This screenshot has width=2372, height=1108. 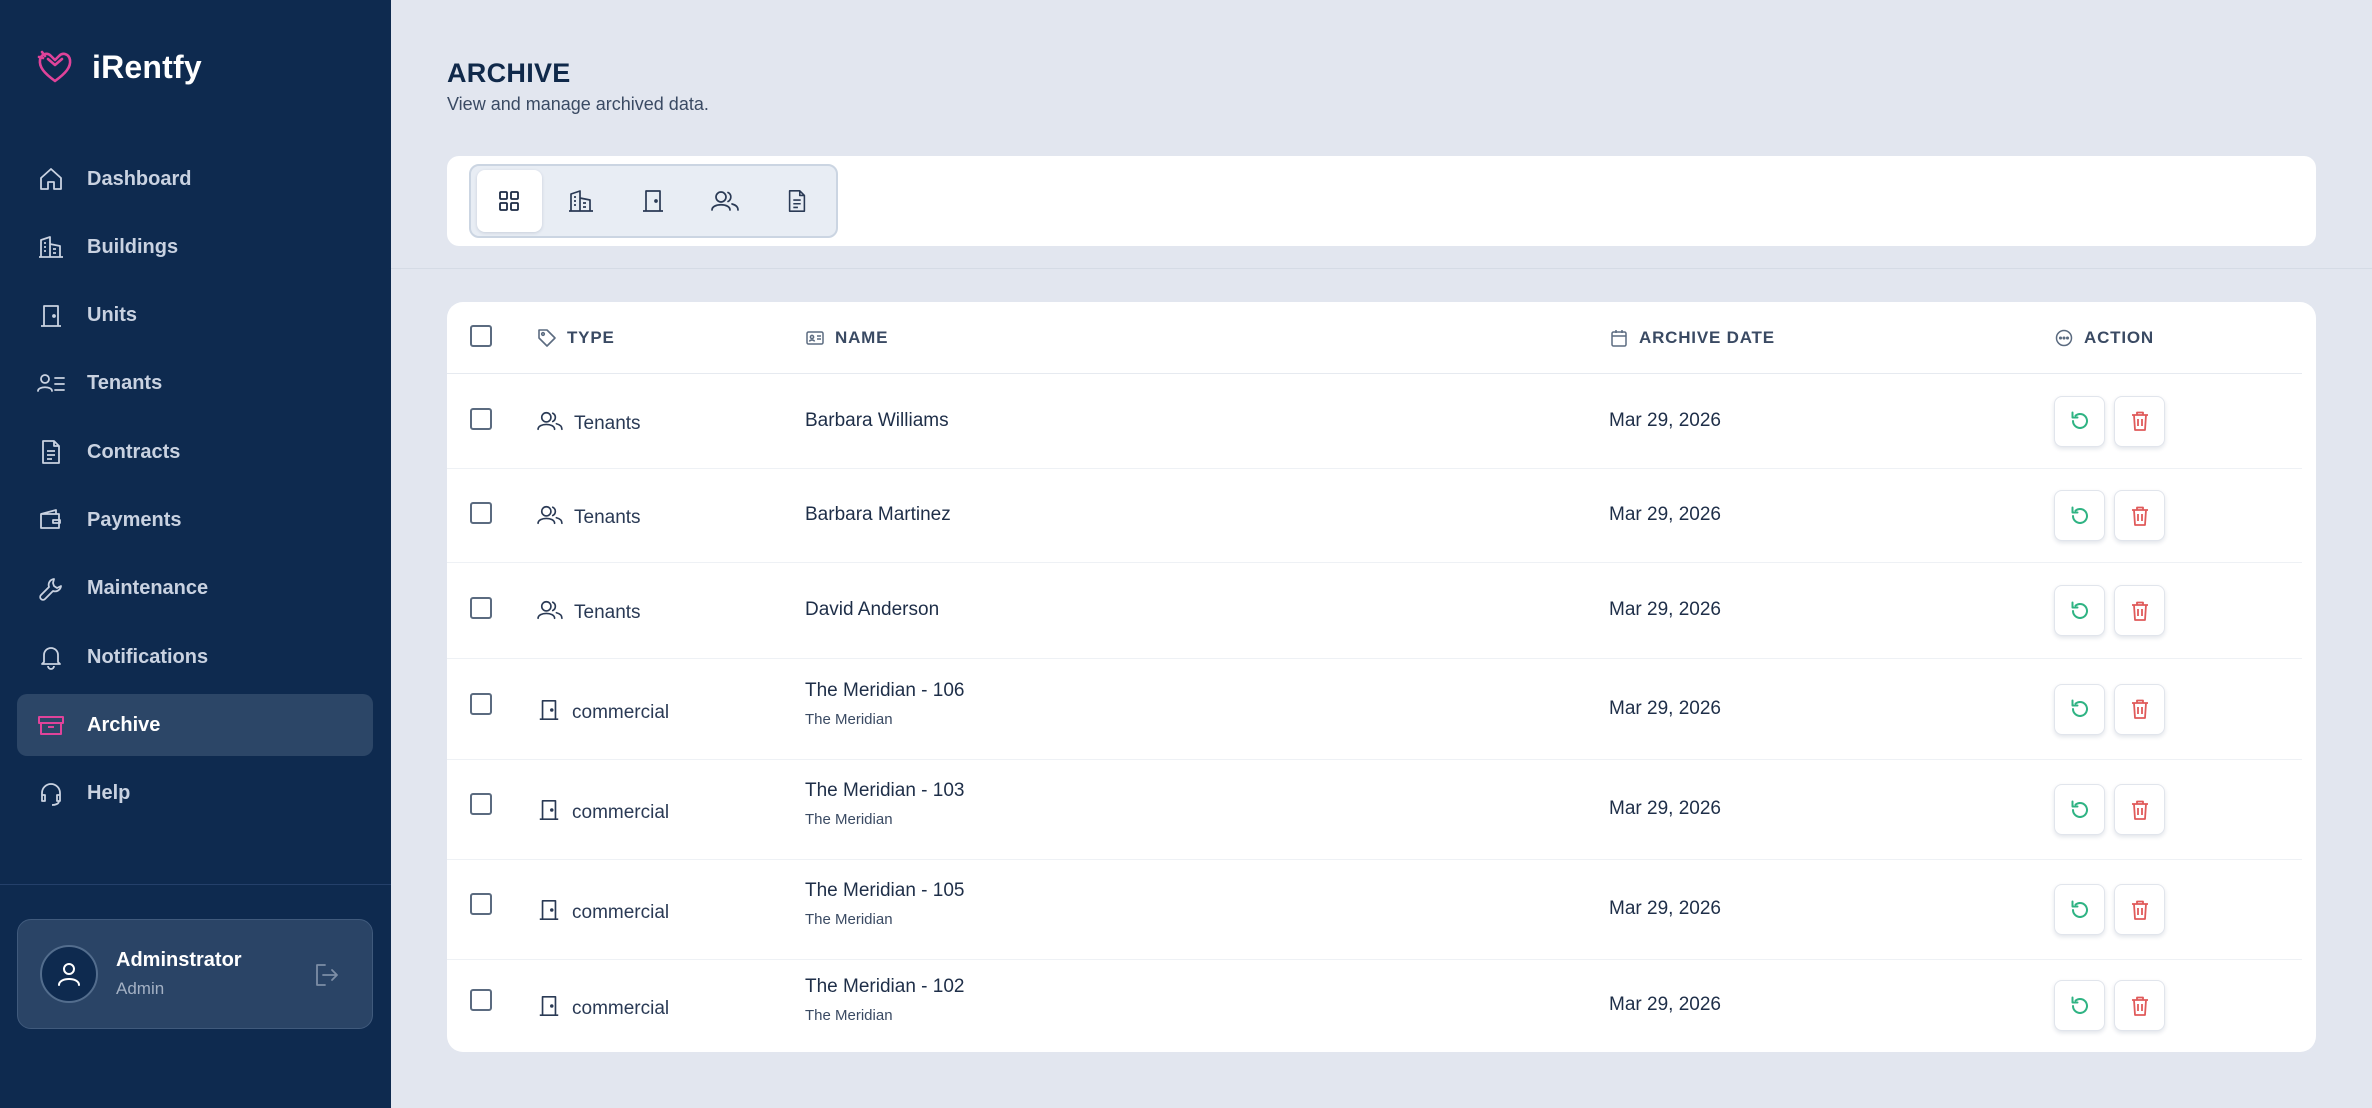 I want to click on column-type: TYPE, so click(x=576, y=338).